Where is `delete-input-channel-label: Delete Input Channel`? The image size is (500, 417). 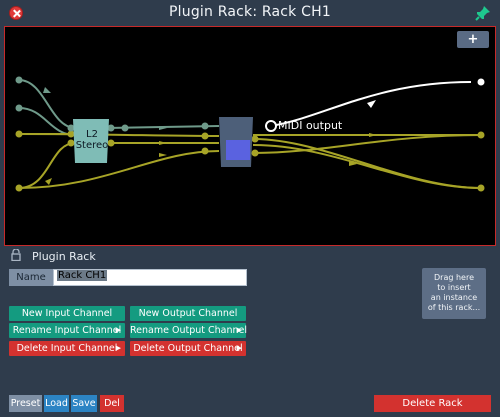
delete-input-channel-label: Delete Input Channel is located at coordinates (67, 348).